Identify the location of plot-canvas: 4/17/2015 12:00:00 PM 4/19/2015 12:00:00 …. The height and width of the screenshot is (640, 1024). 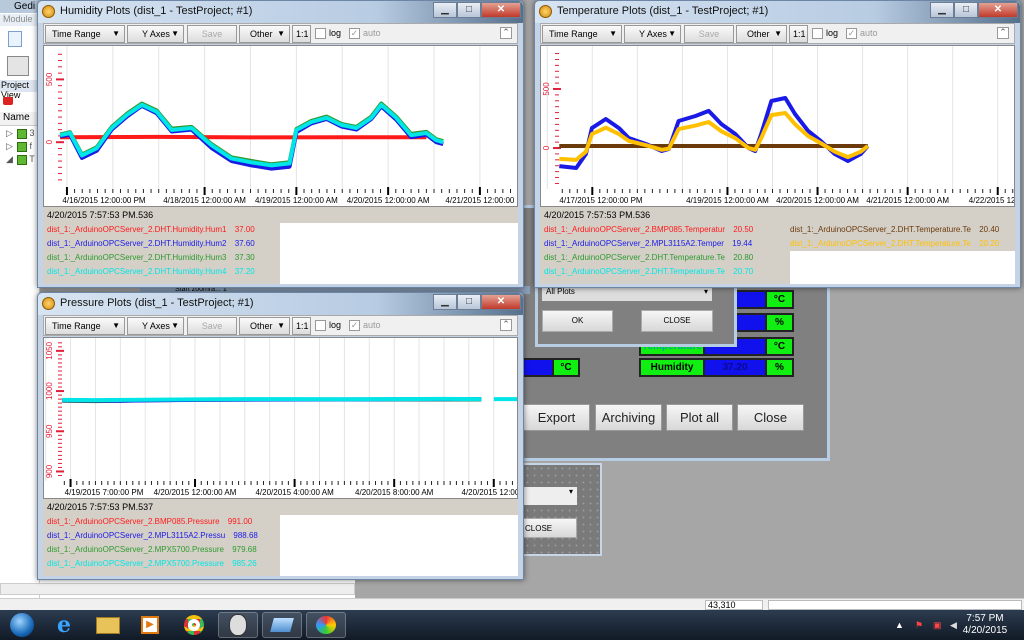
(782, 126).